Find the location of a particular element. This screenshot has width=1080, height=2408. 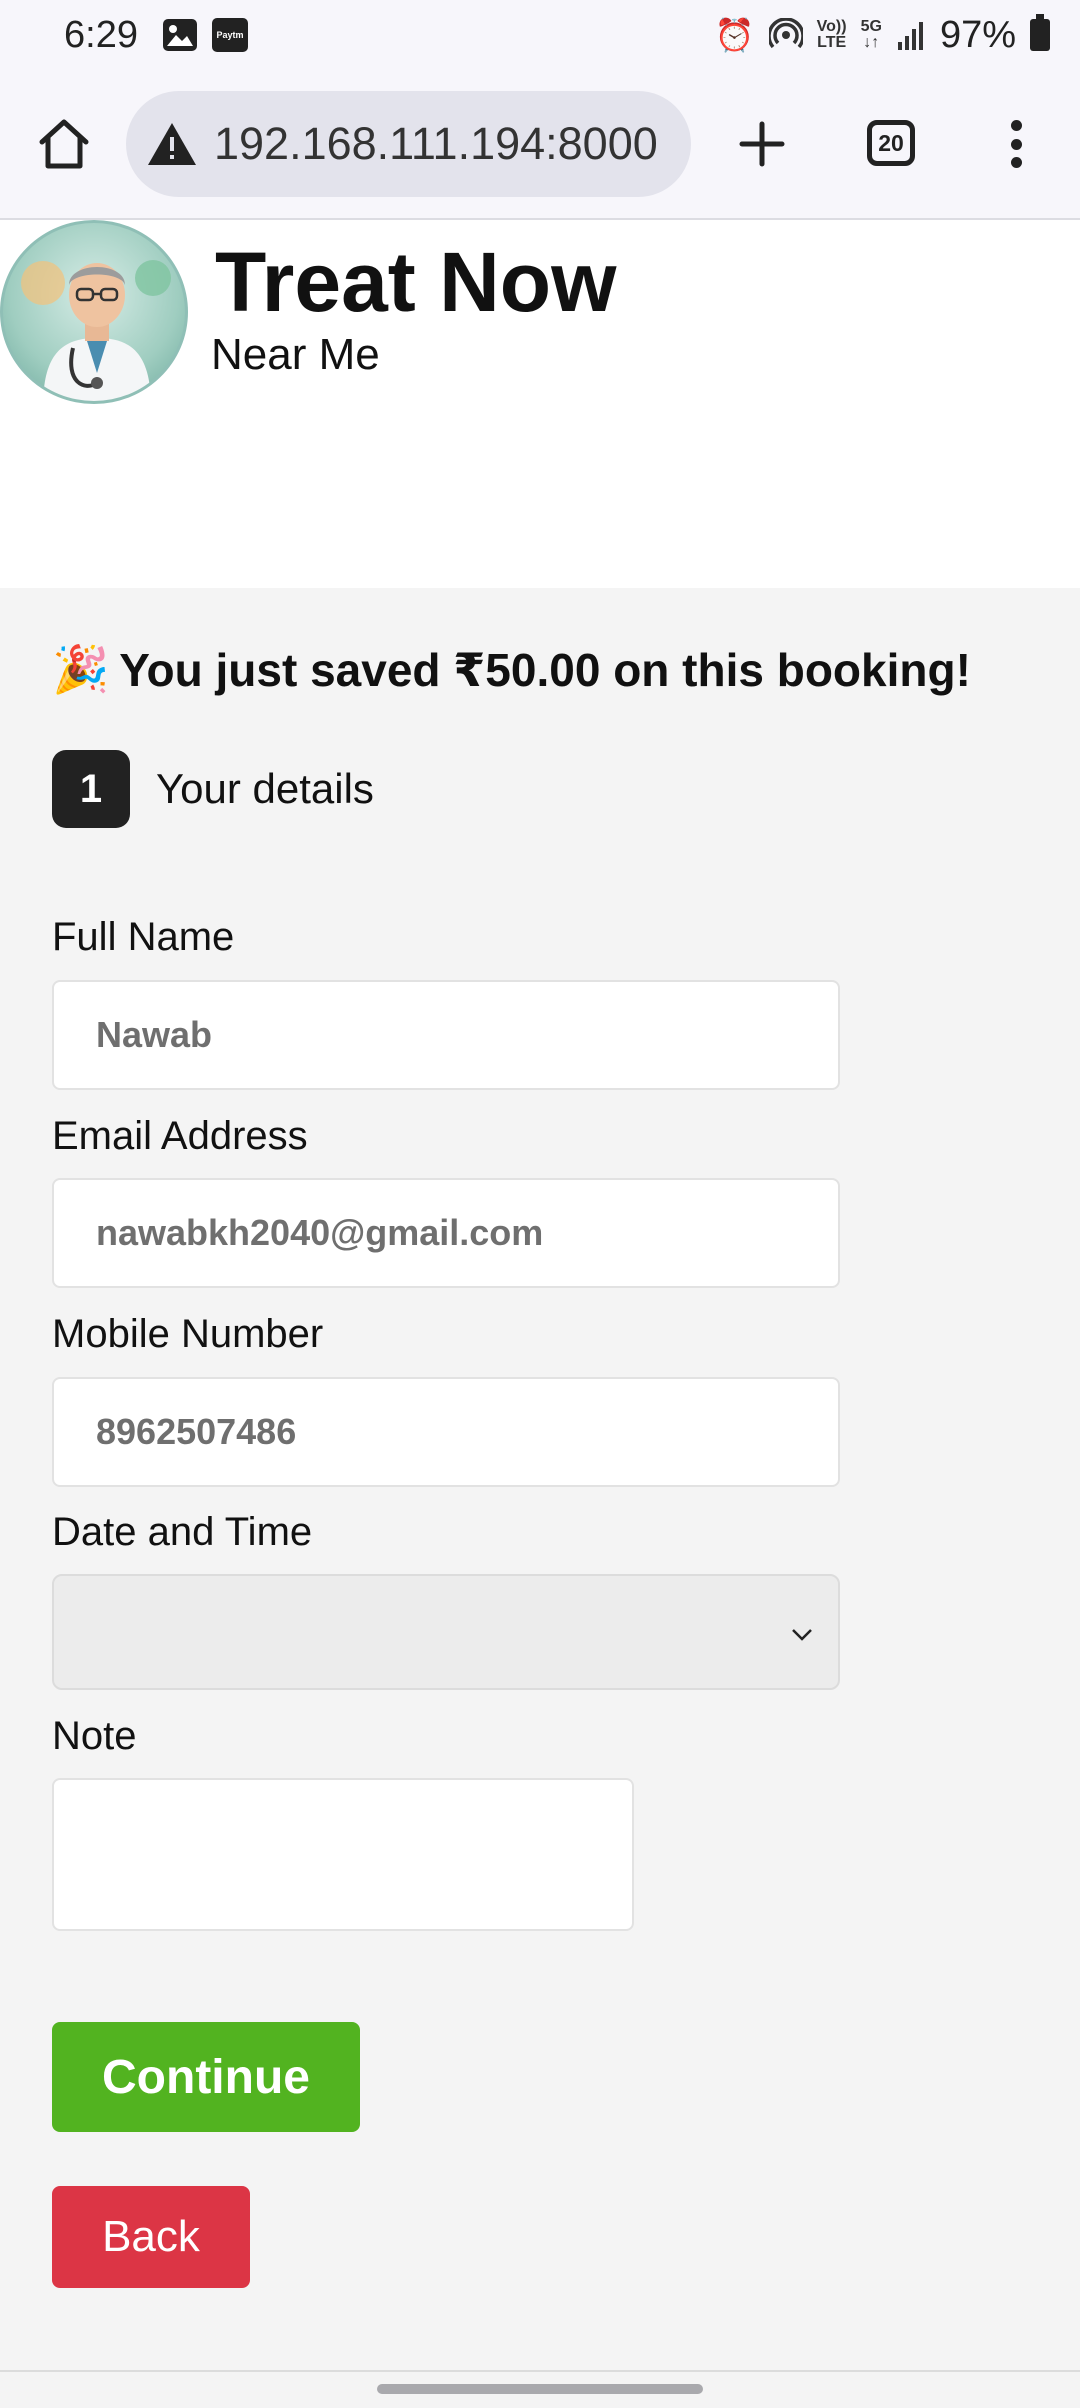

battery-icon is located at coordinates (1040, 32).